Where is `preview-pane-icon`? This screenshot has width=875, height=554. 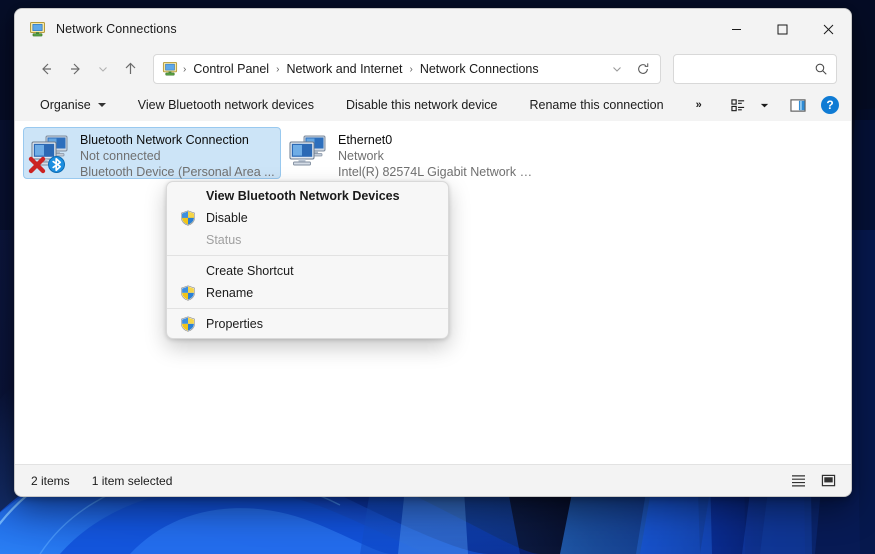 preview-pane-icon is located at coordinates (798, 105).